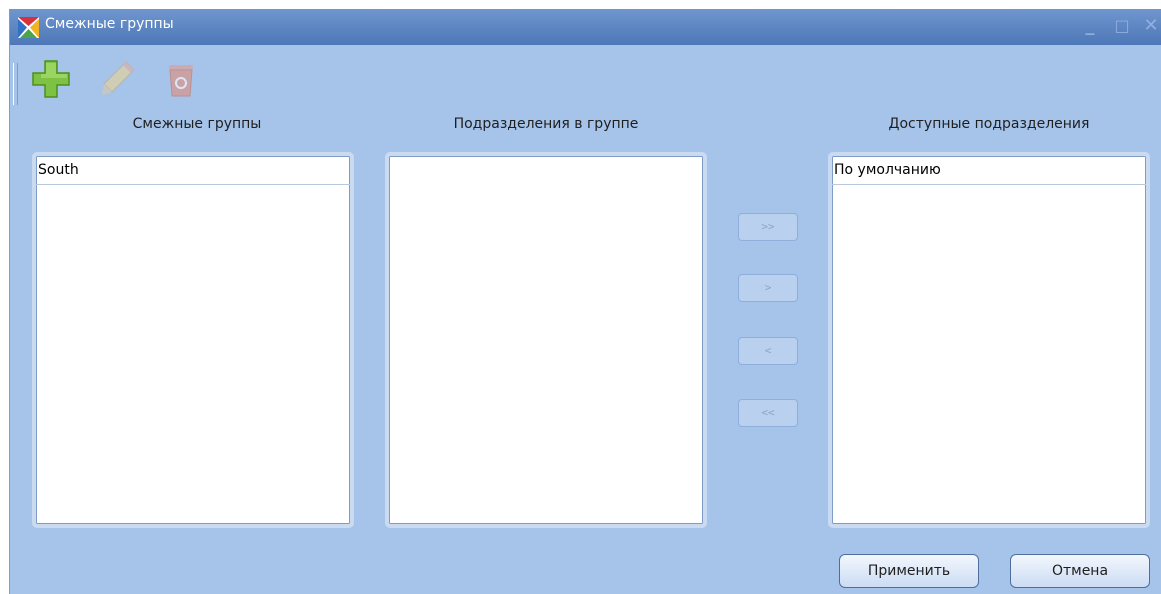 The image size is (1161, 594). What do you see at coordinates (28, 27) in the screenshot?
I see `app-logo-icon` at bounding box center [28, 27].